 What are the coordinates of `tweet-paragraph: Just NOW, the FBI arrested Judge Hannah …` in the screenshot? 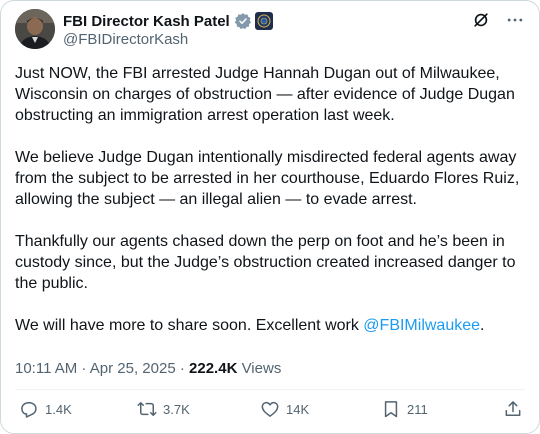 It's located at (265, 94).